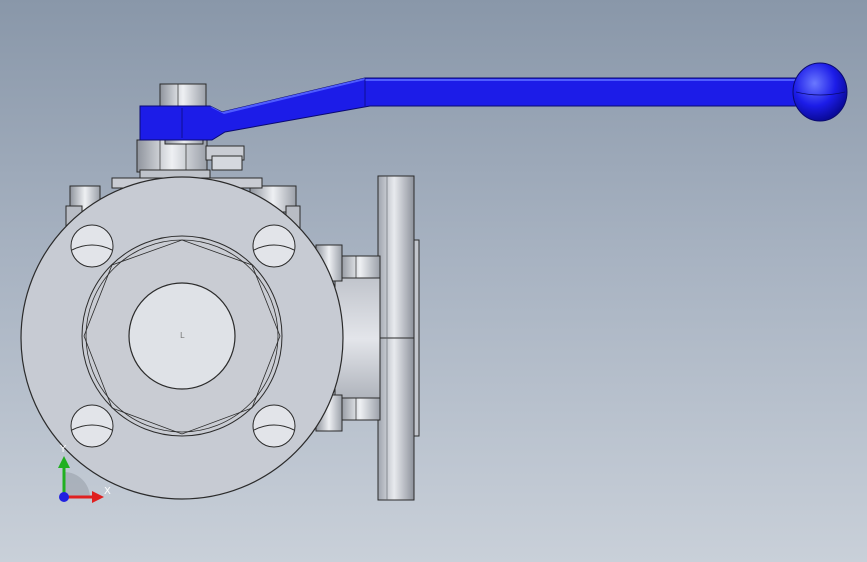 The height and width of the screenshot is (562, 867). What do you see at coordinates (63, 449) in the screenshot?
I see `y-axis-label: Y` at bounding box center [63, 449].